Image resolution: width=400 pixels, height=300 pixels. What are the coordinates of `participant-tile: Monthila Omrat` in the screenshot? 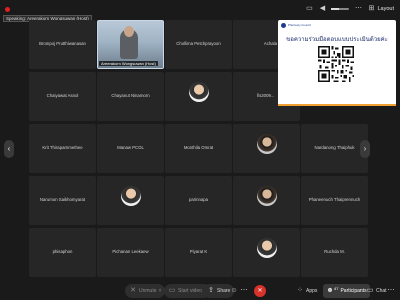 It's located at (198, 148).